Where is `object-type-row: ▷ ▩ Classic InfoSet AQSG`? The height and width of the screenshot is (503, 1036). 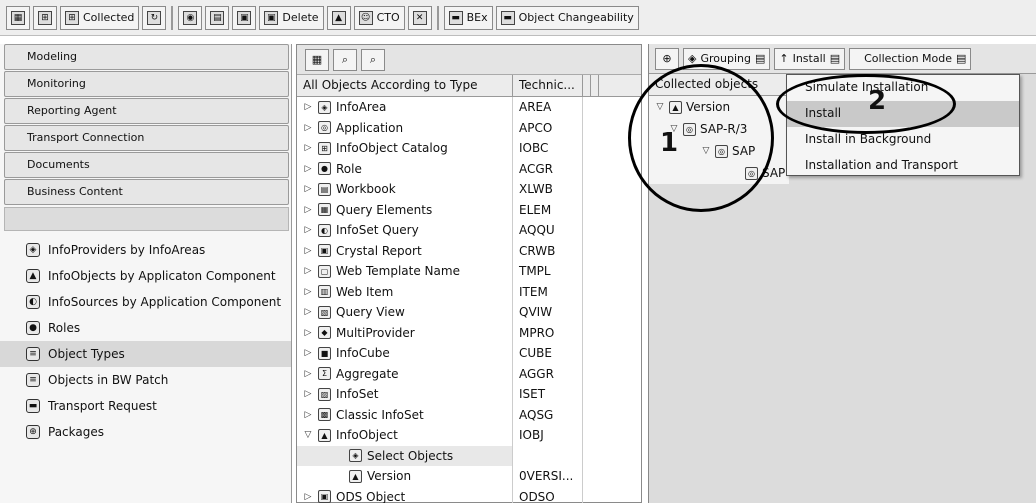
object-type-row: ▷ ▩ Classic InfoSet AQSG is located at coordinates (469, 414).